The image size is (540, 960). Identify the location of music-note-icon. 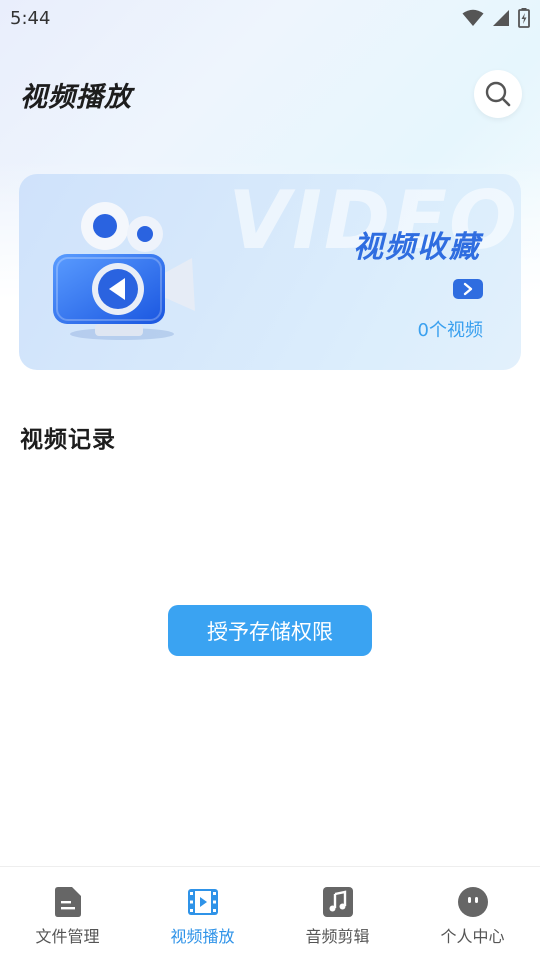
(337, 902).